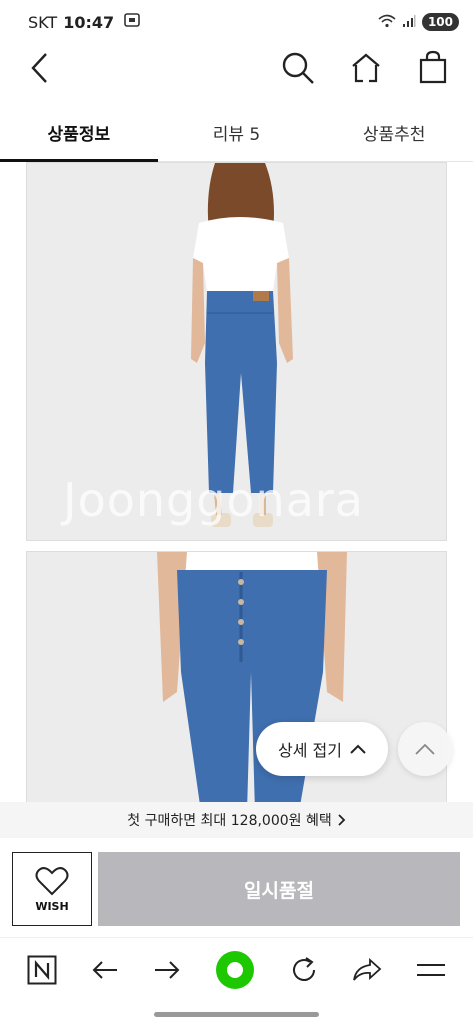 The image size is (473, 1024). I want to click on shopping-bag-icon, so click(433, 67).